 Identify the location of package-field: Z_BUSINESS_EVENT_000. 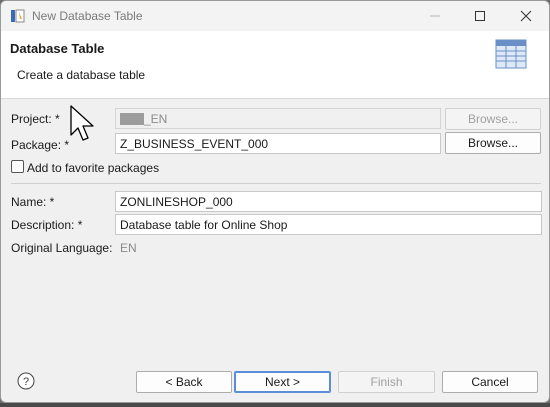
(278, 143).